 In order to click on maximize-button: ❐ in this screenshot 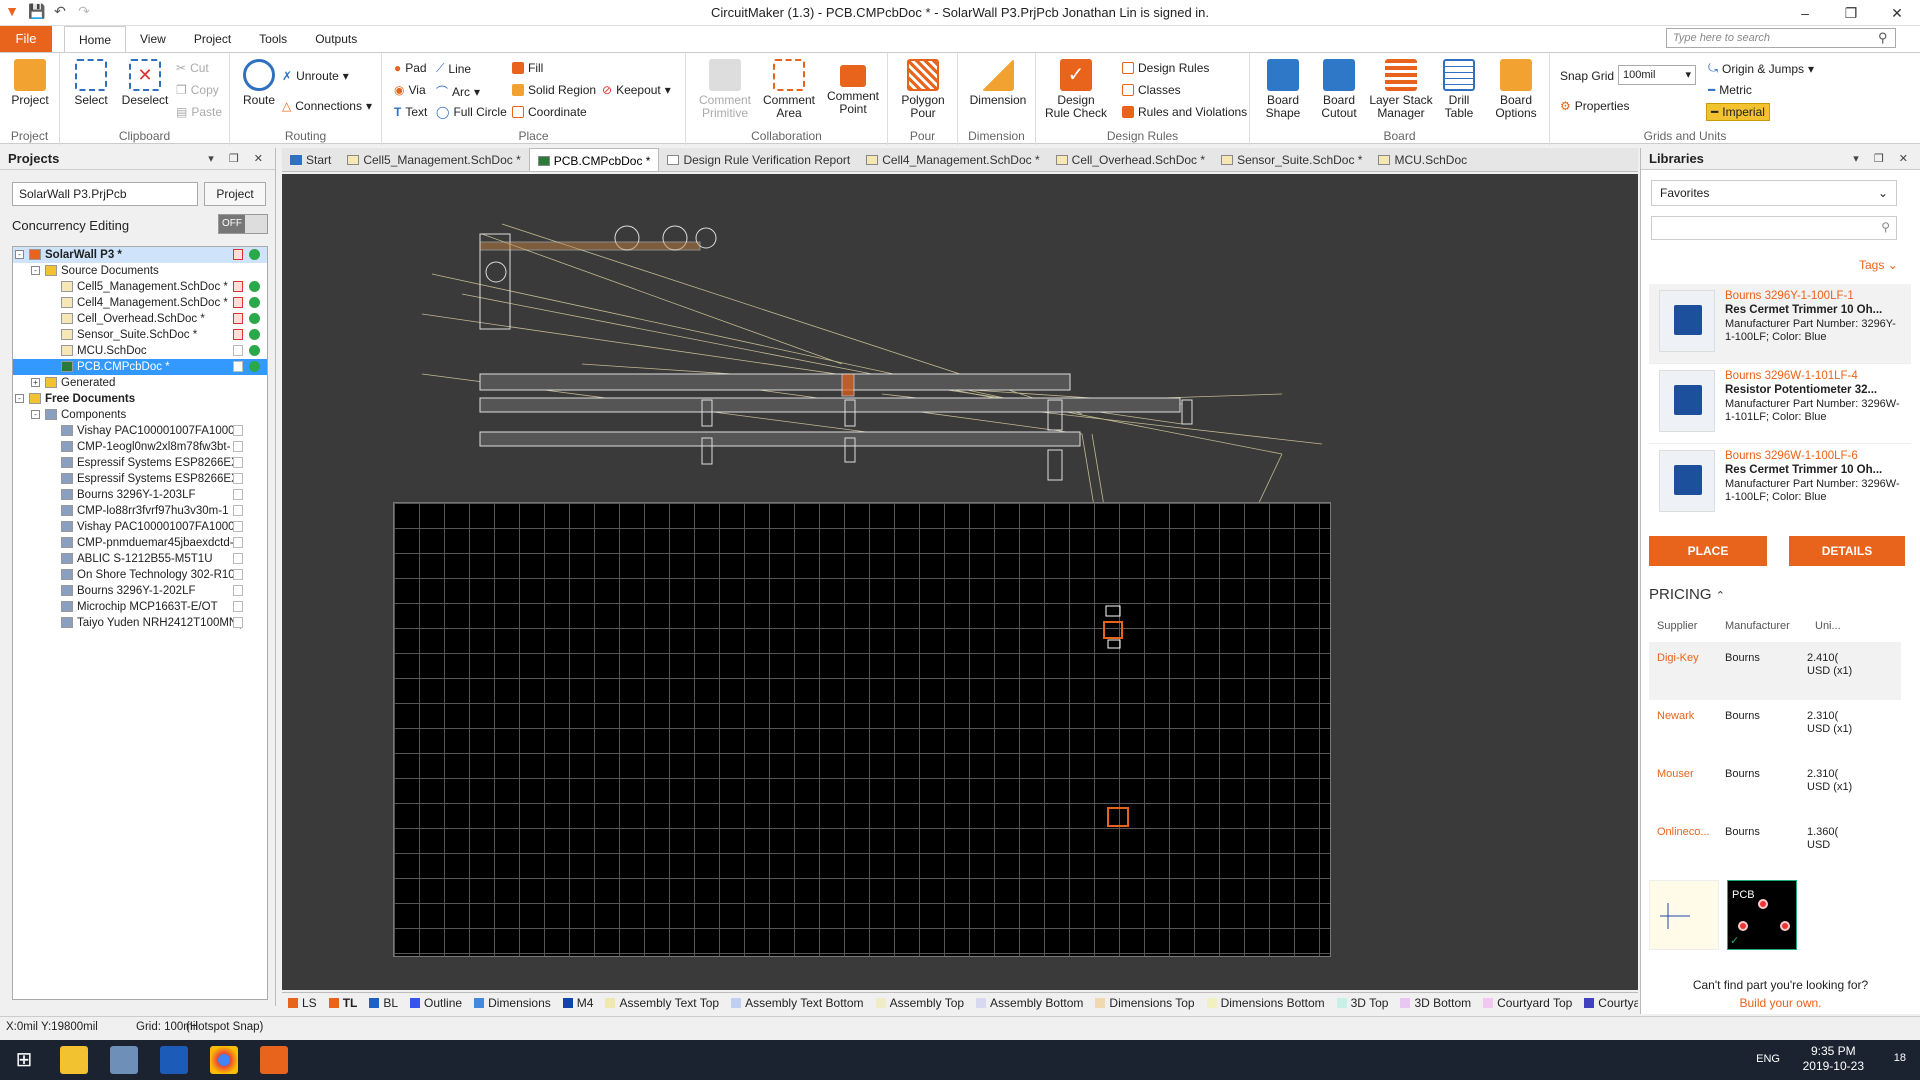, I will do `click(1851, 13)`.